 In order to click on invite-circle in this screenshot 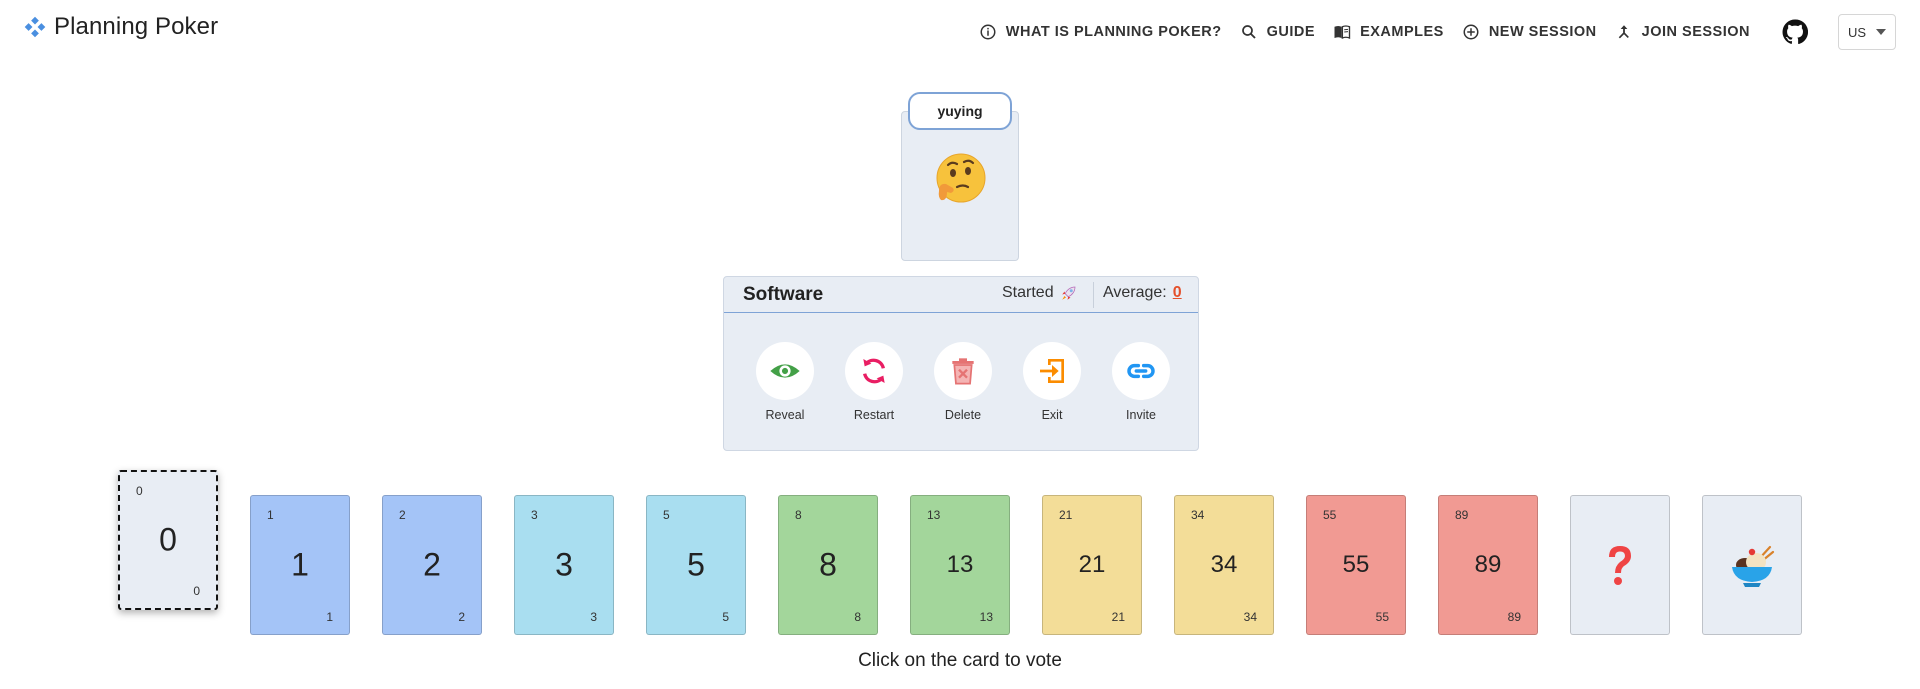, I will do `click(1141, 371)`.